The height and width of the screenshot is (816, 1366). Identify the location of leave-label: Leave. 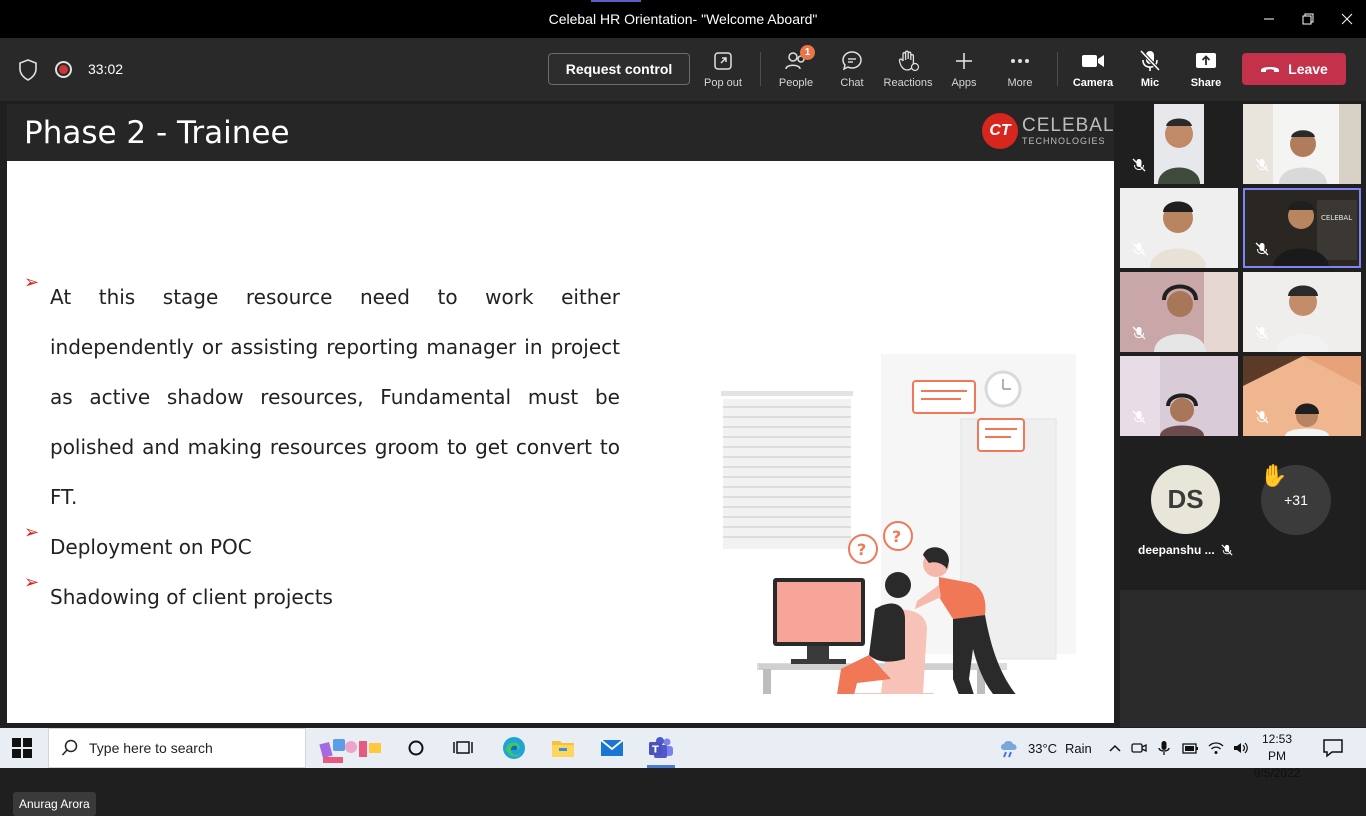
(1308, 69).